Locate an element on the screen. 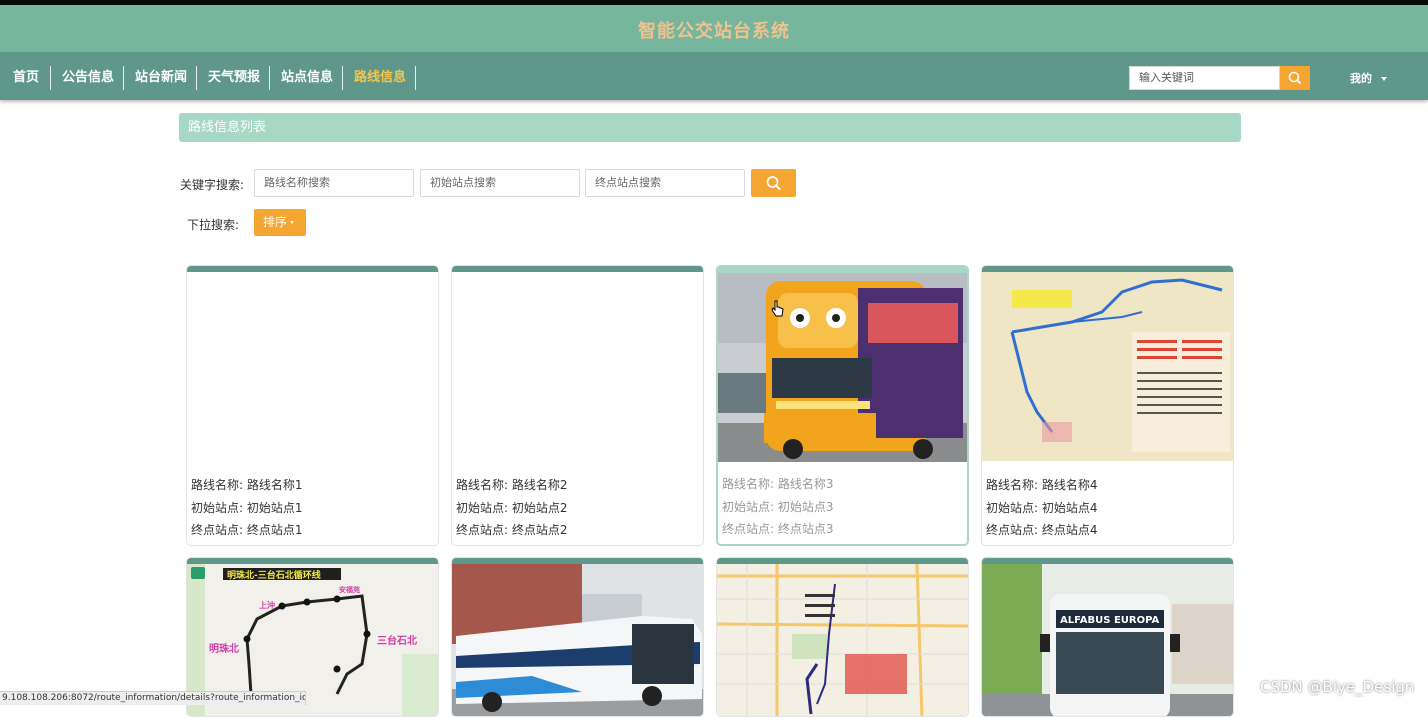 The image size is (1428, 717). route-card: 路线名称: 路线名称3 初始站点: 初始站点3 终点站点: 终点站点3 is located at coordinates (842, 405).